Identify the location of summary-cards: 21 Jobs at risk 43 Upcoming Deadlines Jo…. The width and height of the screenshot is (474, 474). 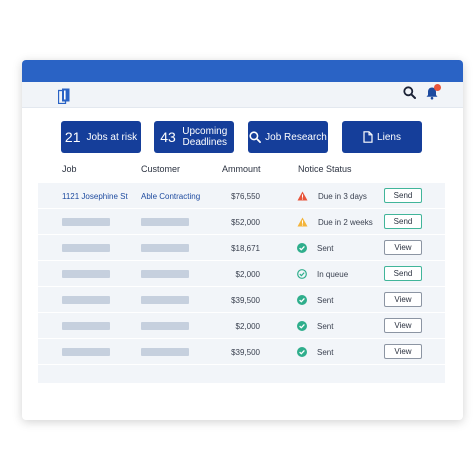
(242, 137).